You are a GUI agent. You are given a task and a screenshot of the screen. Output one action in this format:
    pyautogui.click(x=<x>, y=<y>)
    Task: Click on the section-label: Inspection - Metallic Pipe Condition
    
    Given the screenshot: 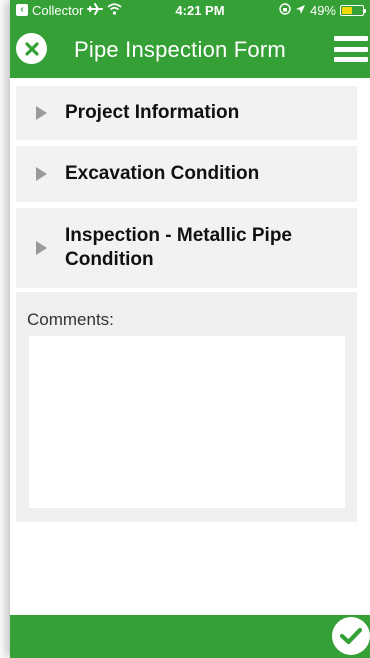 What is the action you would take?
    pyautogui.click(x=178, y=247)
    